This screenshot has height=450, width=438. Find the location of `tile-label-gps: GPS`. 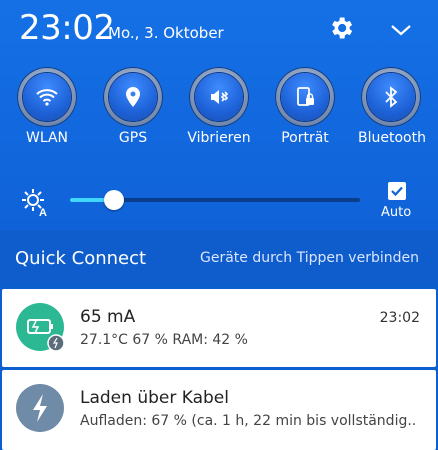

tile-label-gps: GPS is located at coordinates (133, 138).